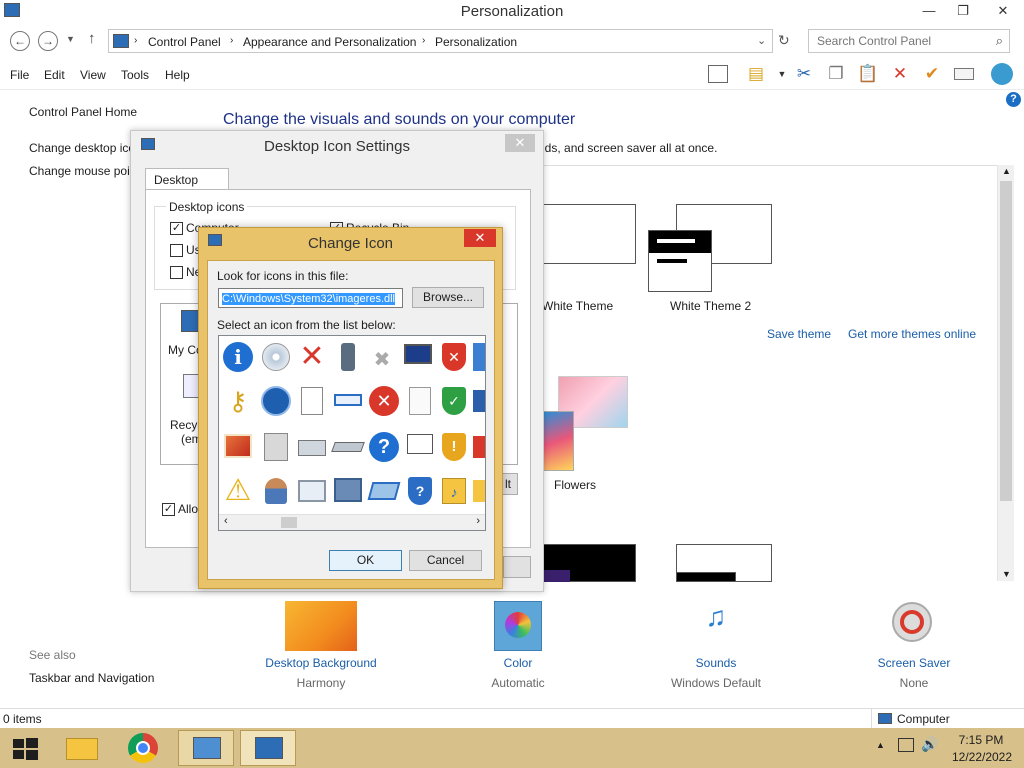 The height and width of the screenshot is (768, 1024). Describe the element at coordinates (384, 401) in the screenshot. I see `error-icon: ✕` at that location.